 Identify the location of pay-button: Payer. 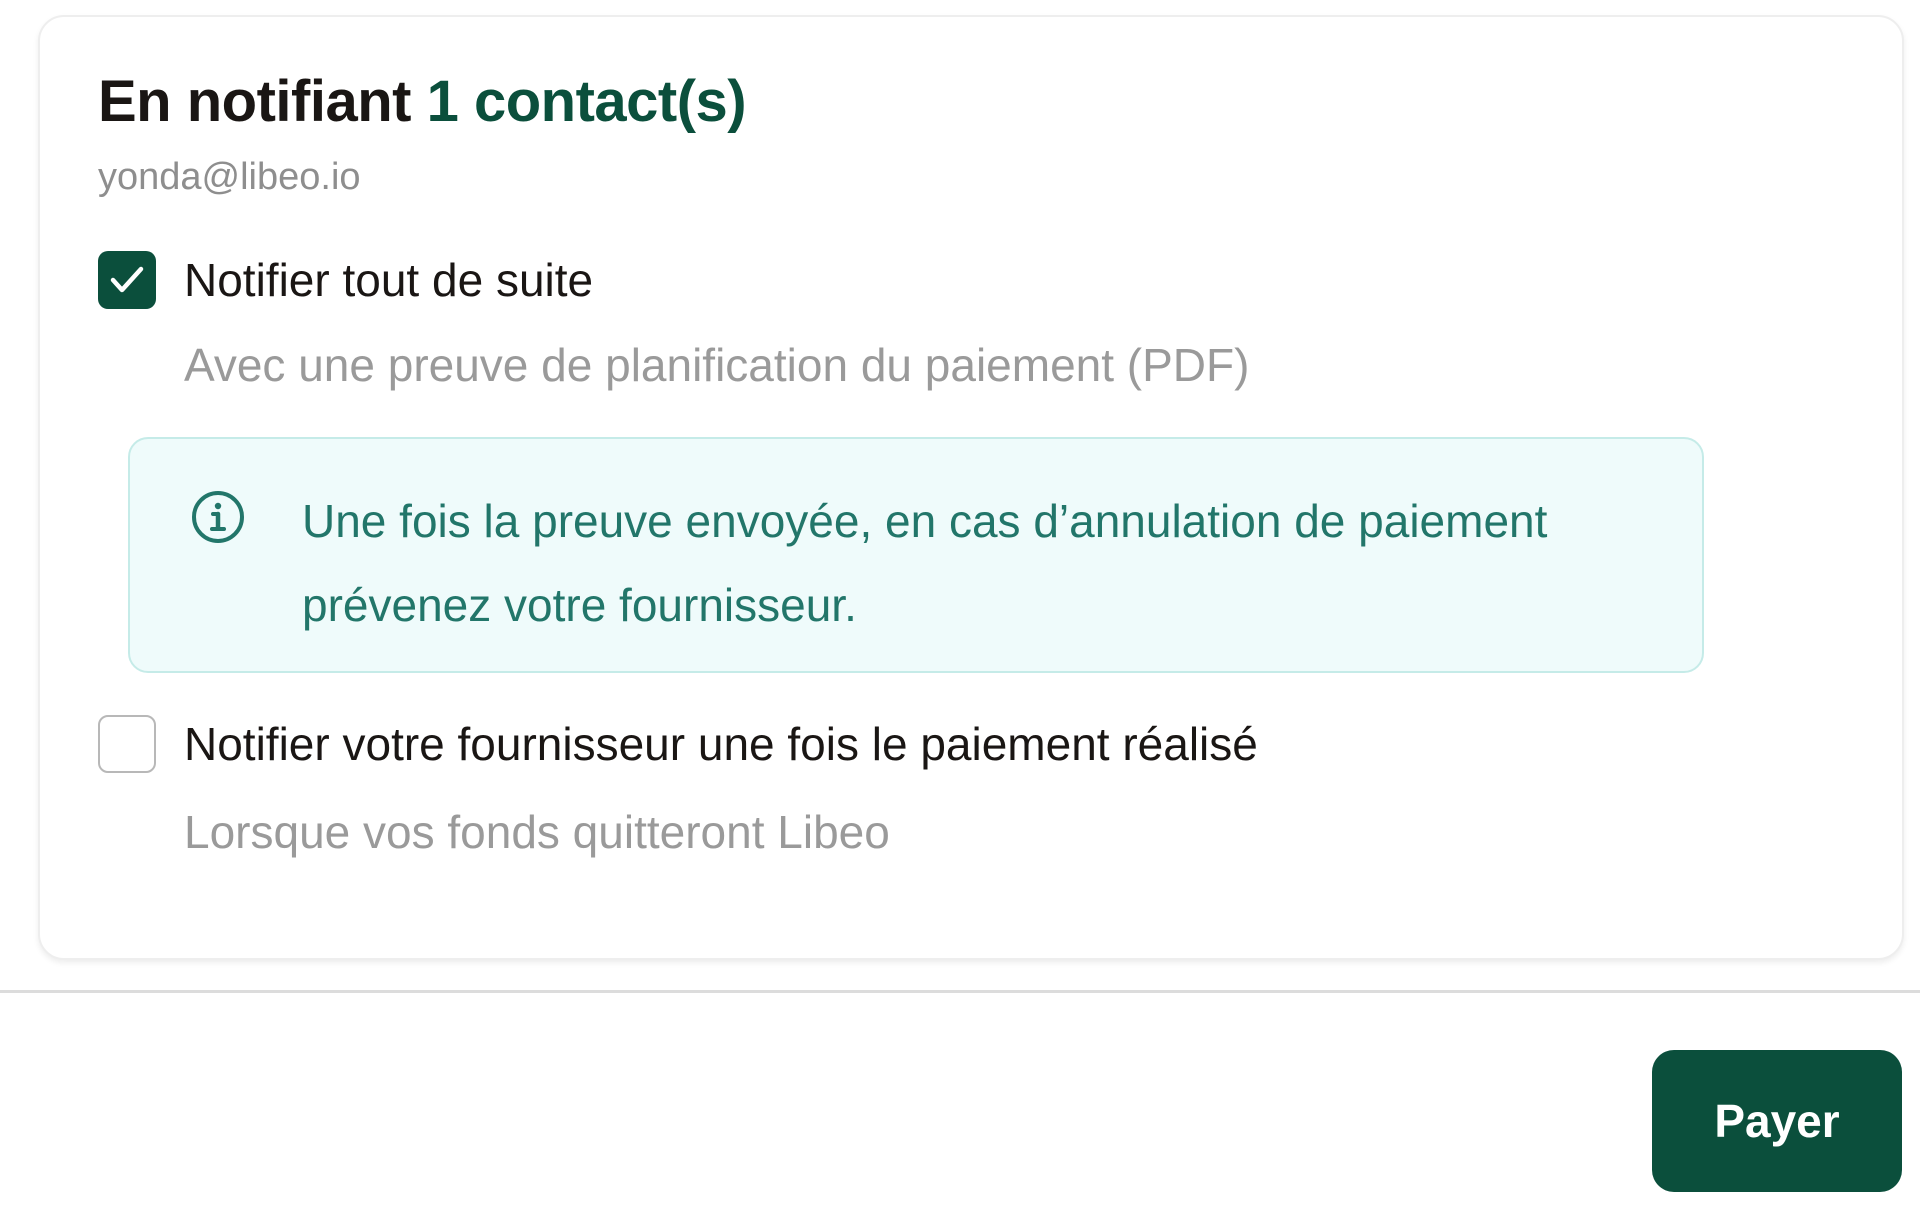
(1777, 1121).